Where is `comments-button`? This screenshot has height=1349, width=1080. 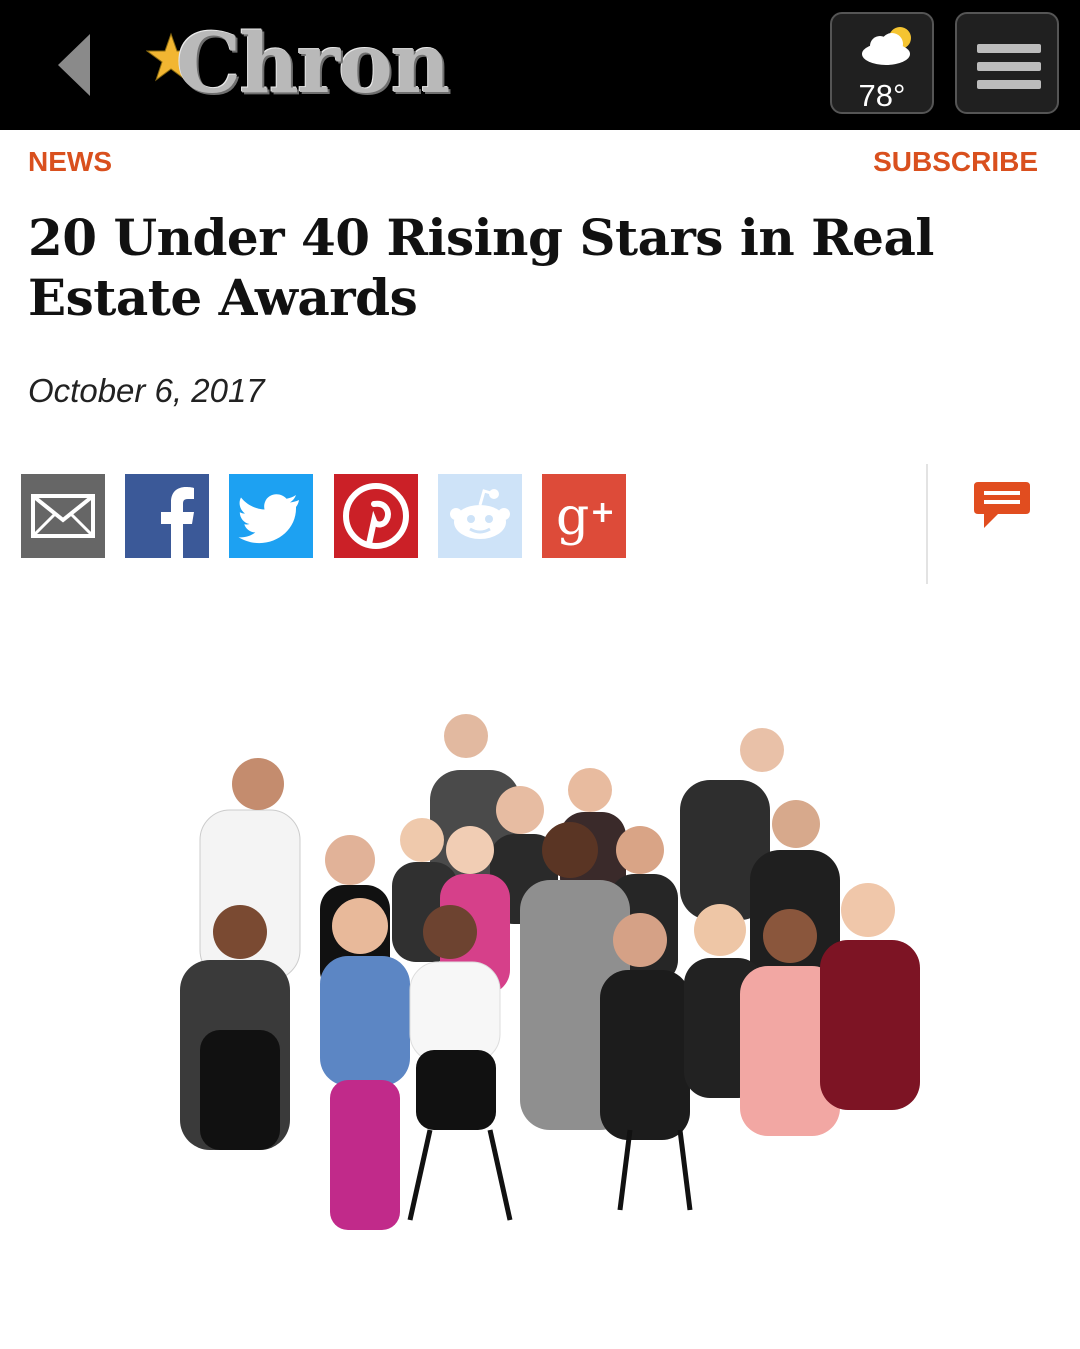 comments-button is located at coordinates (1002, 506).